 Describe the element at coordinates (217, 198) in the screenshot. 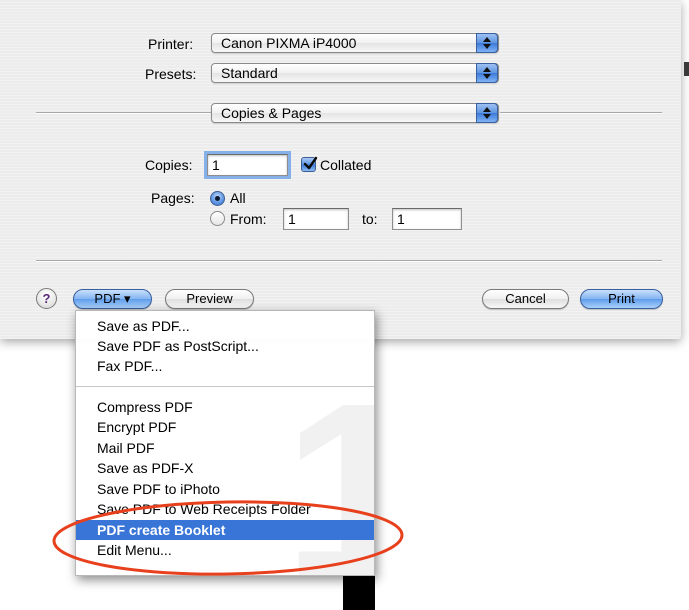

I see `pages-all-radio` at that location.